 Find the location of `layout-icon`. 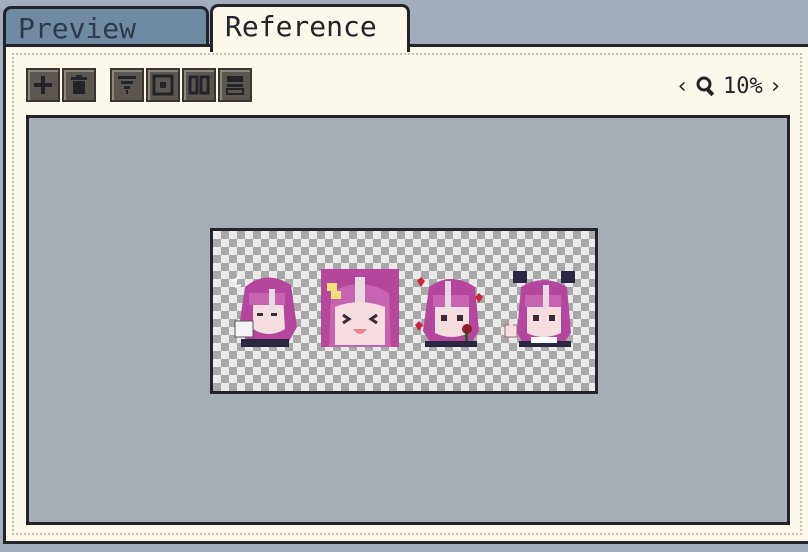

layout-icon is located at coordinates (235, 85).